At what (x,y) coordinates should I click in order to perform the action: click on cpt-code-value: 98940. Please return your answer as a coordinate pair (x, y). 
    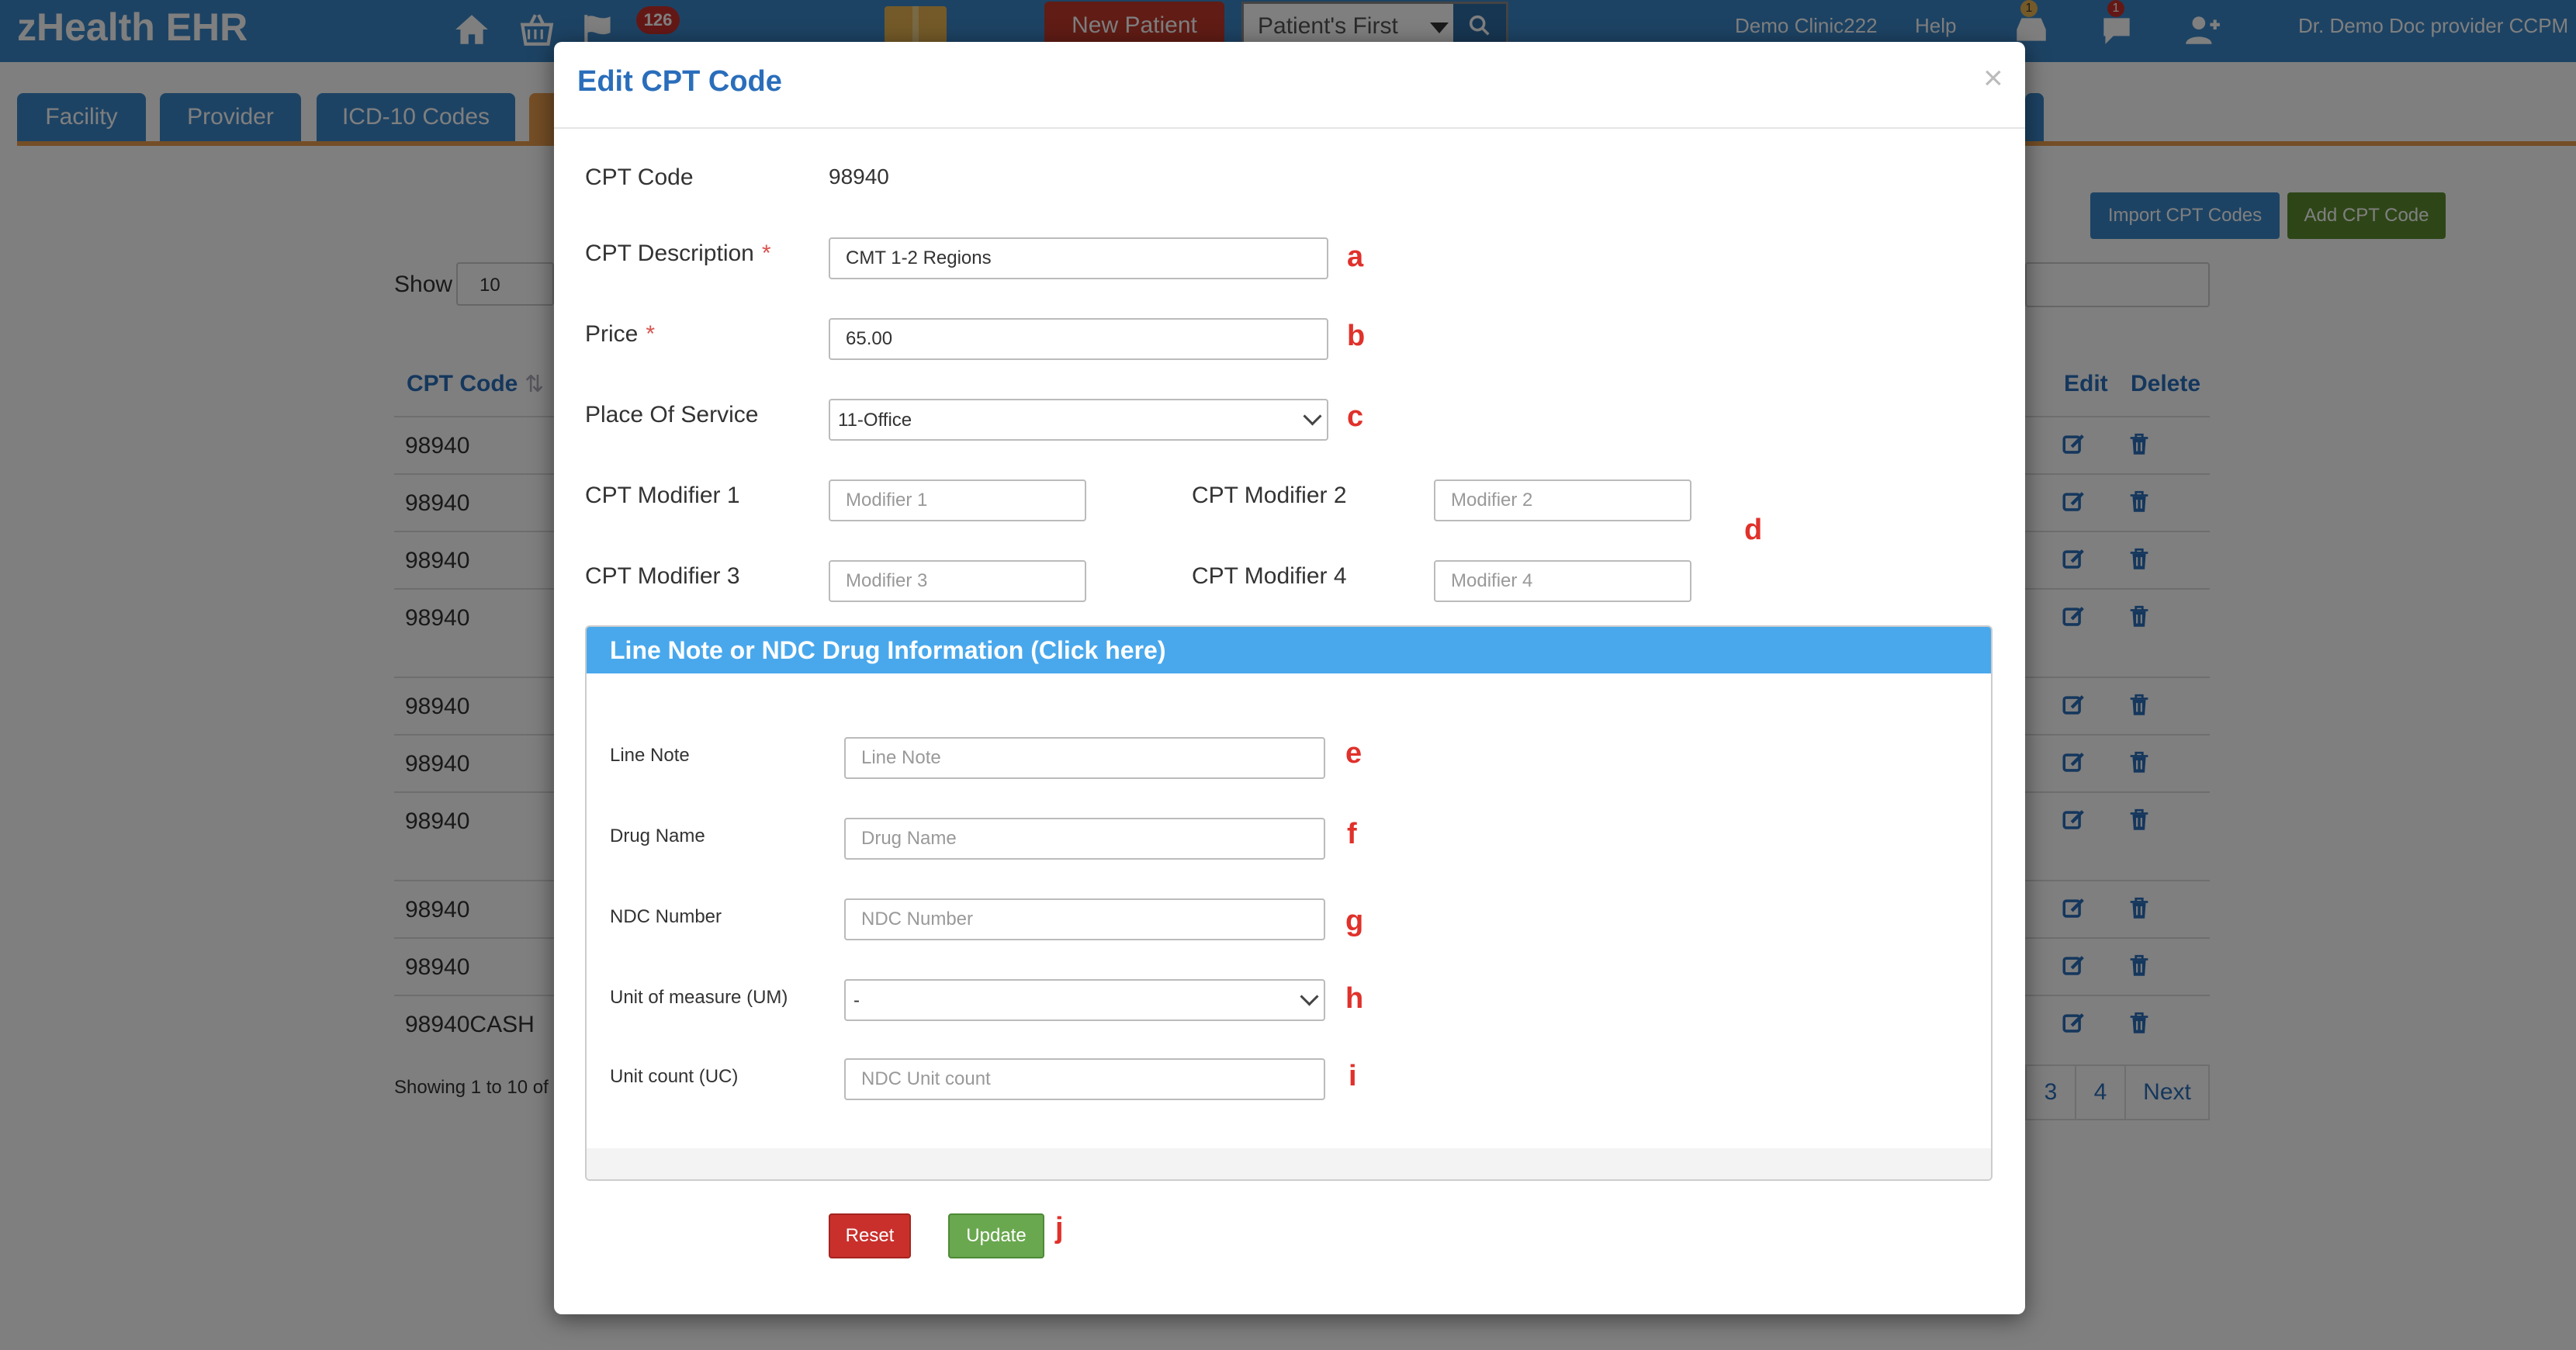
    Looking at the image, I should click on (859, 177).